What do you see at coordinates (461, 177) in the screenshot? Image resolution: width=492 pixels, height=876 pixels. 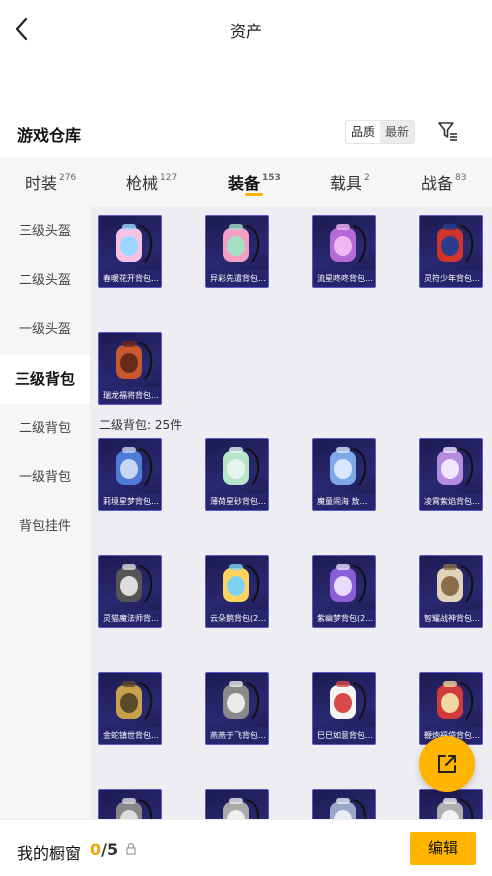 I see `tab-count: 83` at bounding box center [461, 177].